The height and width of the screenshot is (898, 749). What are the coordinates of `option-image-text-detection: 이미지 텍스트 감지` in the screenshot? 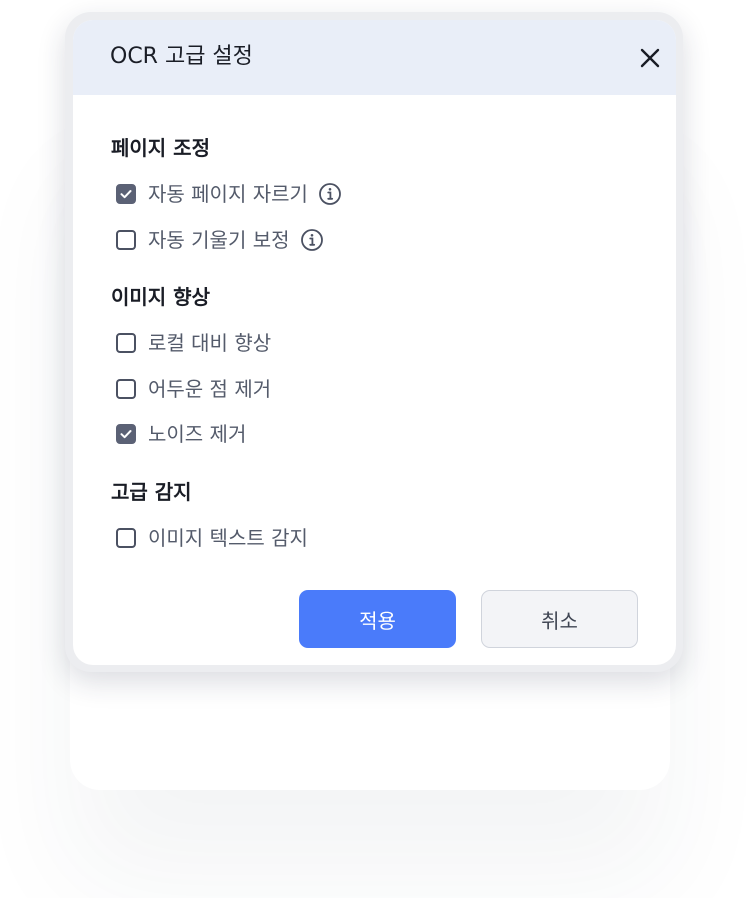 It's located at (212, 538).